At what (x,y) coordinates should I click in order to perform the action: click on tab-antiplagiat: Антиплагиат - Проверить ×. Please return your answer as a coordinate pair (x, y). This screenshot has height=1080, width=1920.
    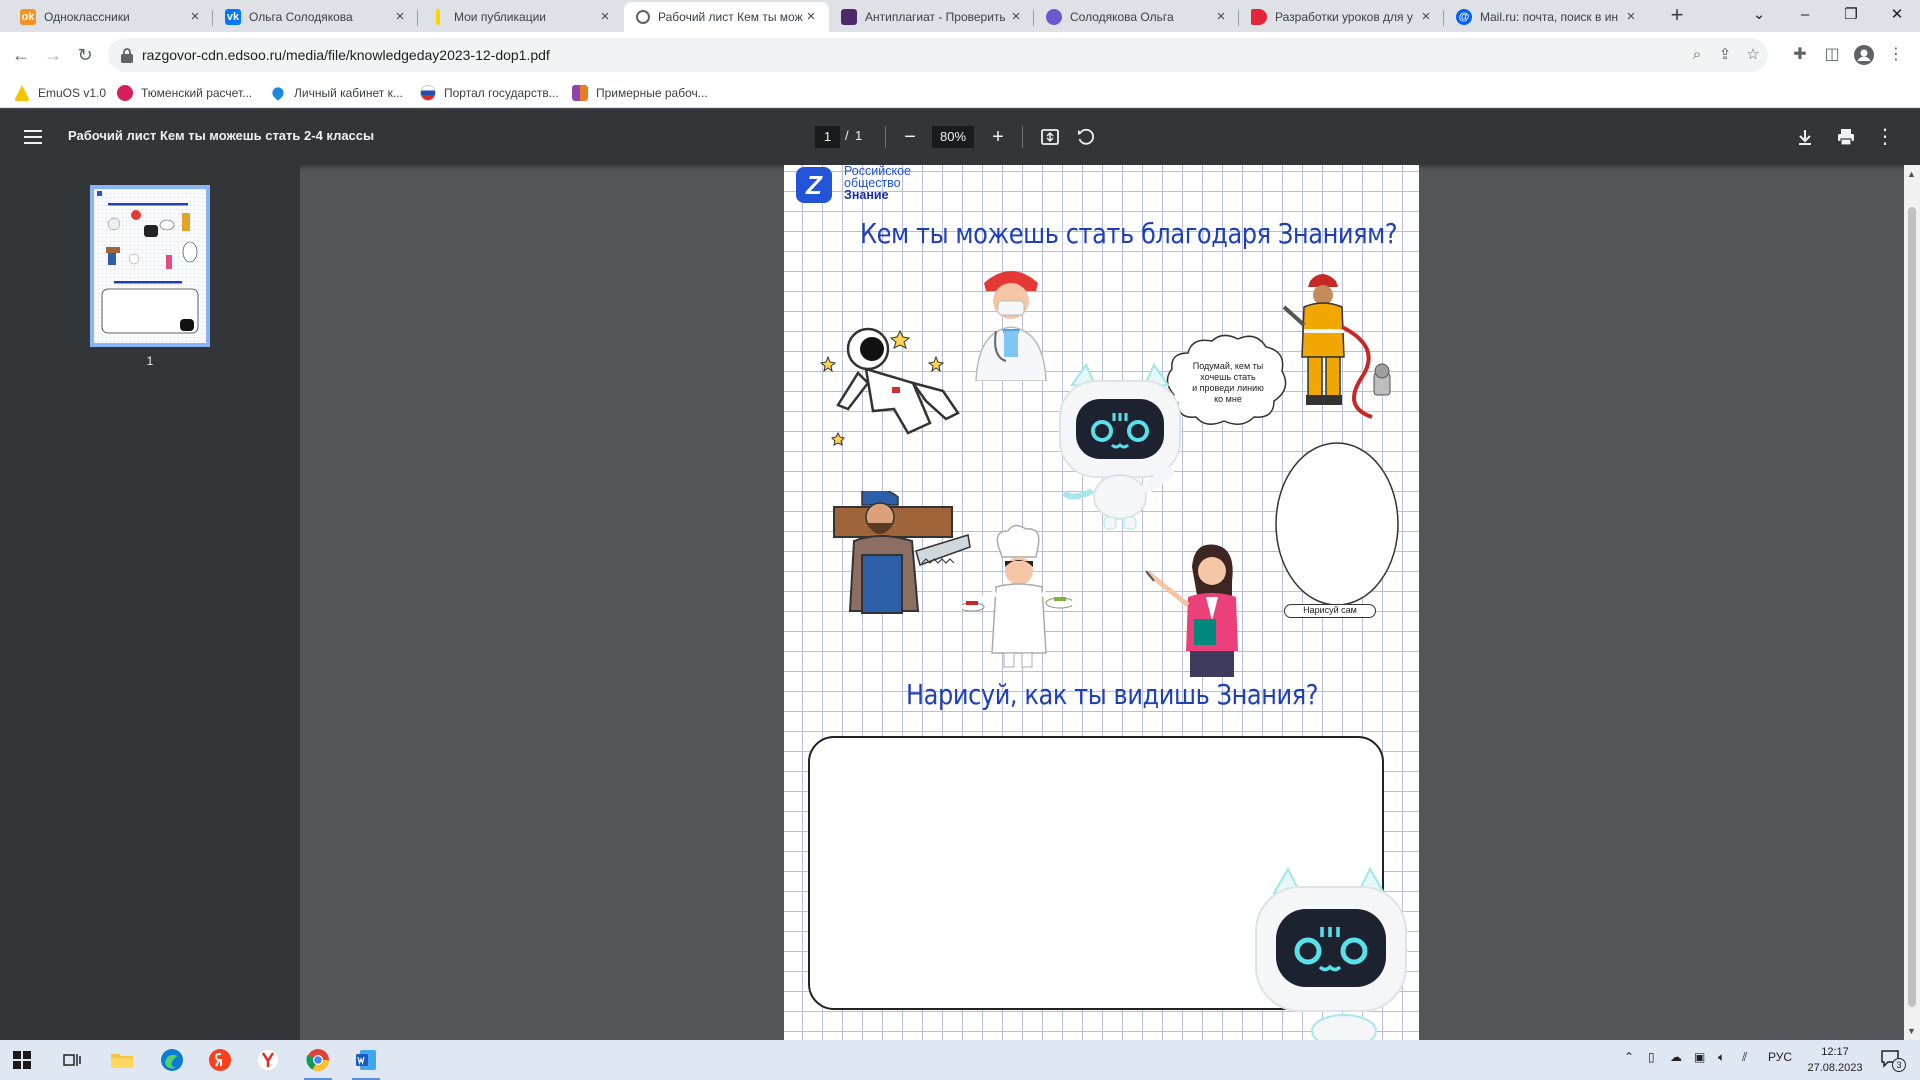
    Looking at the image, I should click on (931, 17).